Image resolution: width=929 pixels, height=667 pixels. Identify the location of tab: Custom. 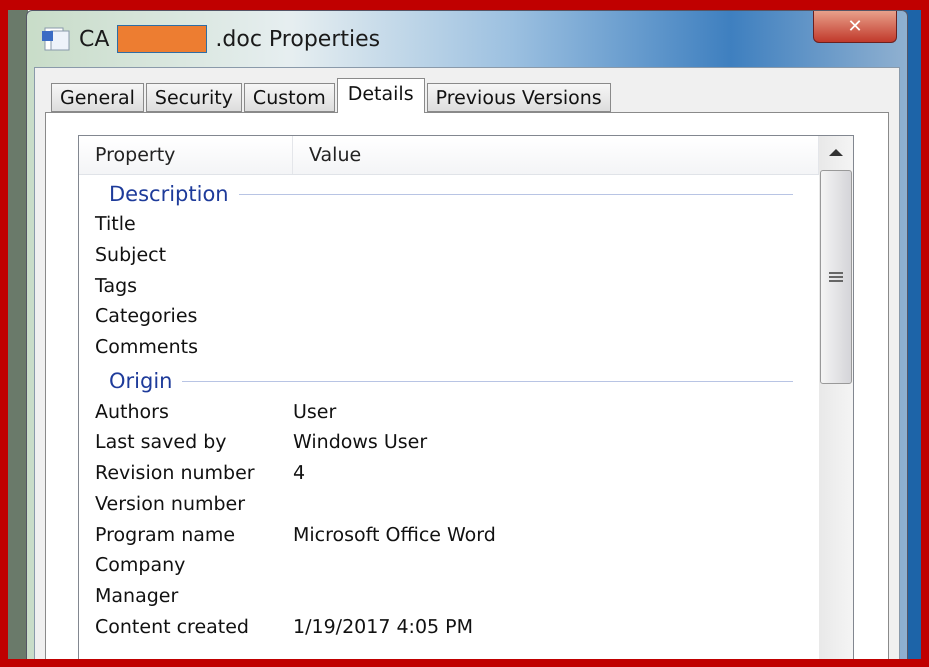
(289, 97).